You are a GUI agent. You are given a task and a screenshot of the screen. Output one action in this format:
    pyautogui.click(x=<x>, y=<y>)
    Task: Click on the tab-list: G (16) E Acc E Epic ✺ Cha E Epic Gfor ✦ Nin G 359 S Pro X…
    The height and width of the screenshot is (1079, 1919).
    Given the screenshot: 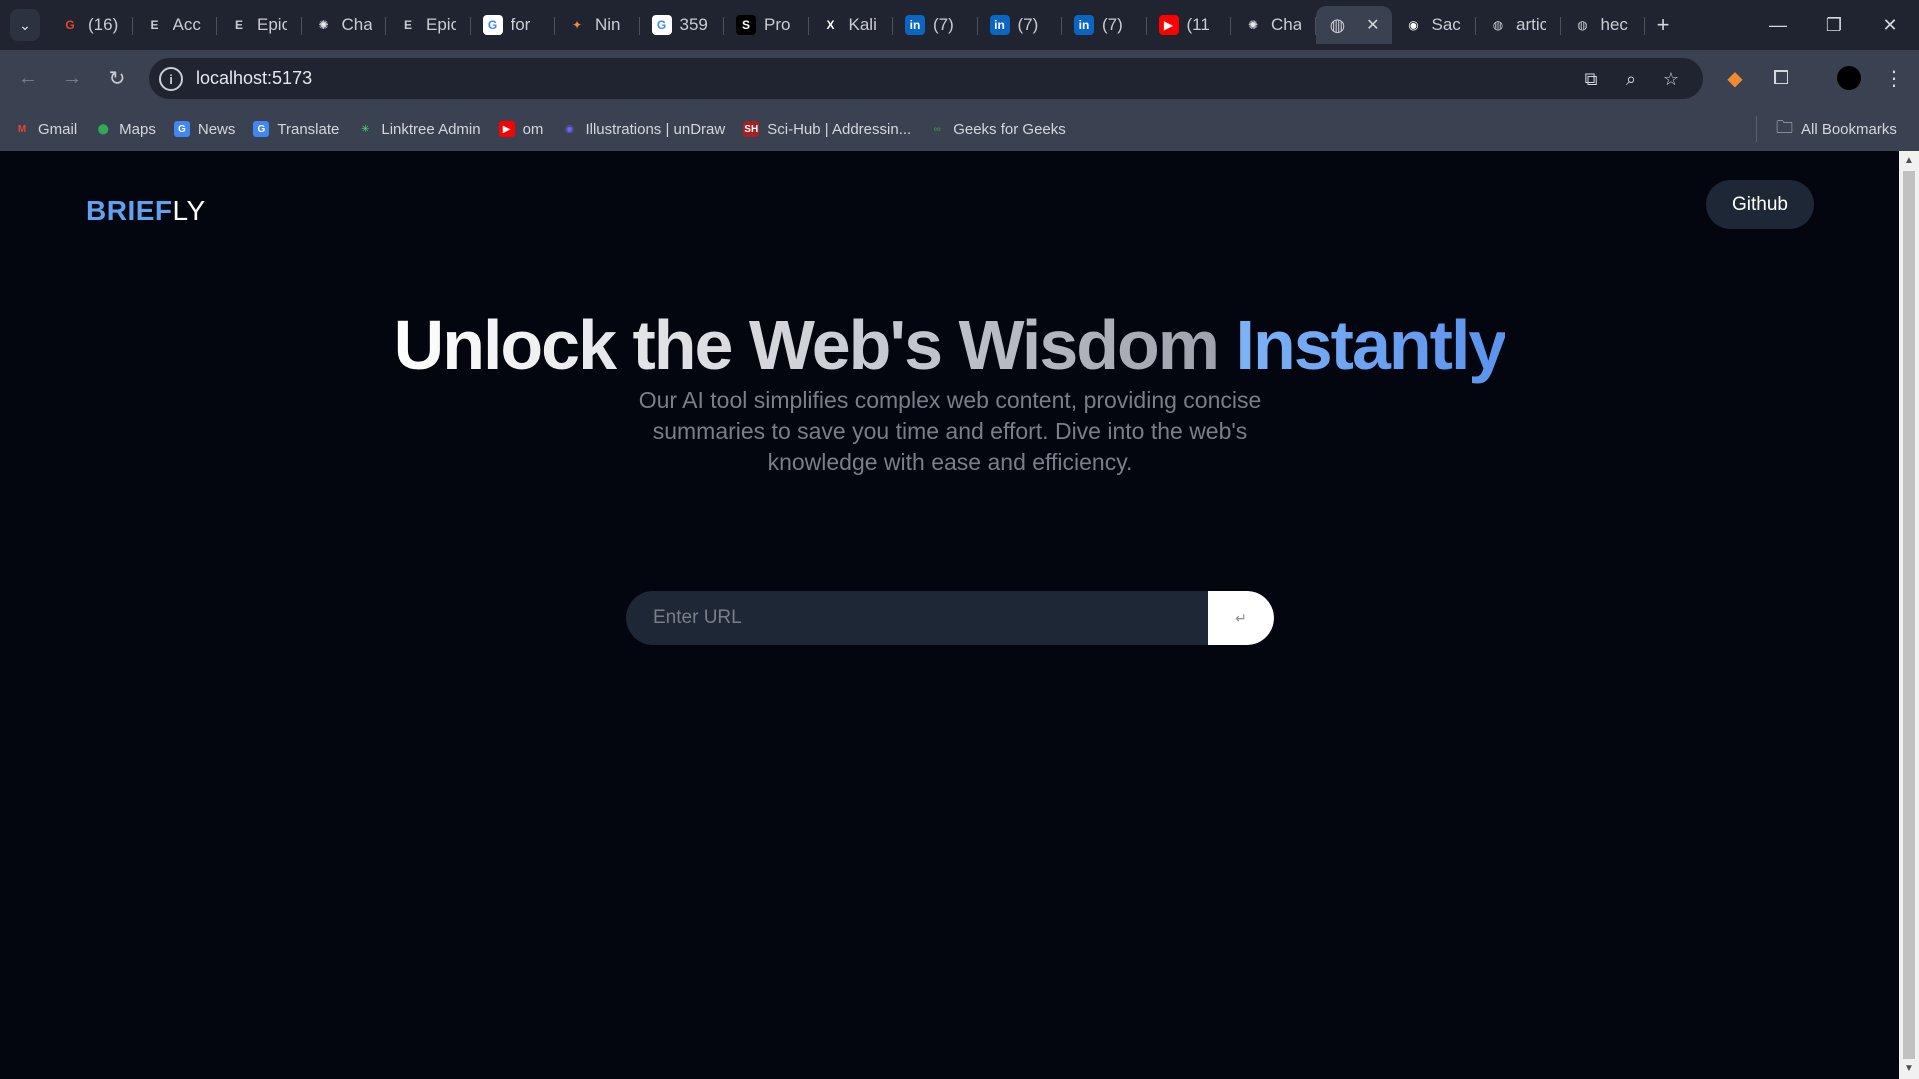 What is the action you would take?
    pyautogui.click(x=846, y=25)
    